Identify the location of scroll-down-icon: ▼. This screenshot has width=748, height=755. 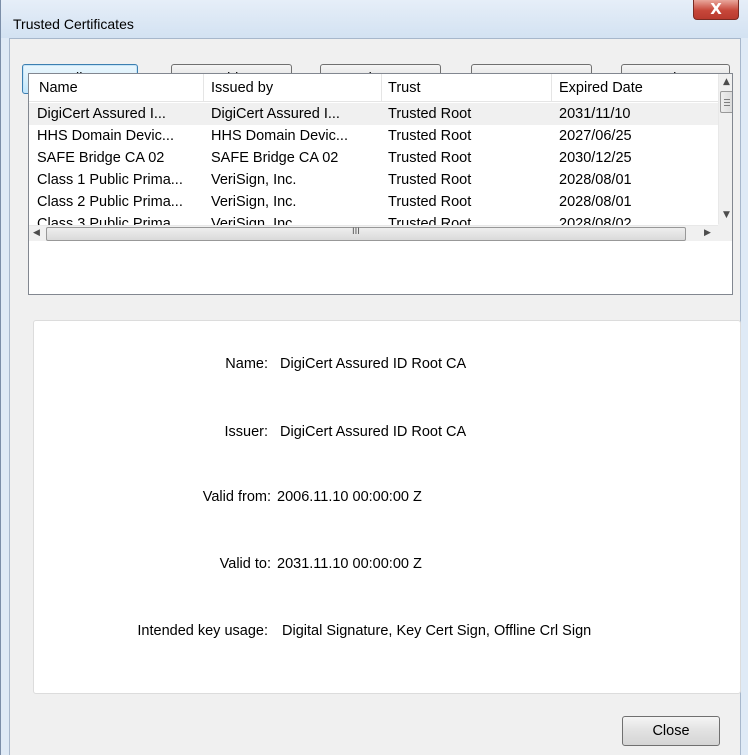
(726, 215).